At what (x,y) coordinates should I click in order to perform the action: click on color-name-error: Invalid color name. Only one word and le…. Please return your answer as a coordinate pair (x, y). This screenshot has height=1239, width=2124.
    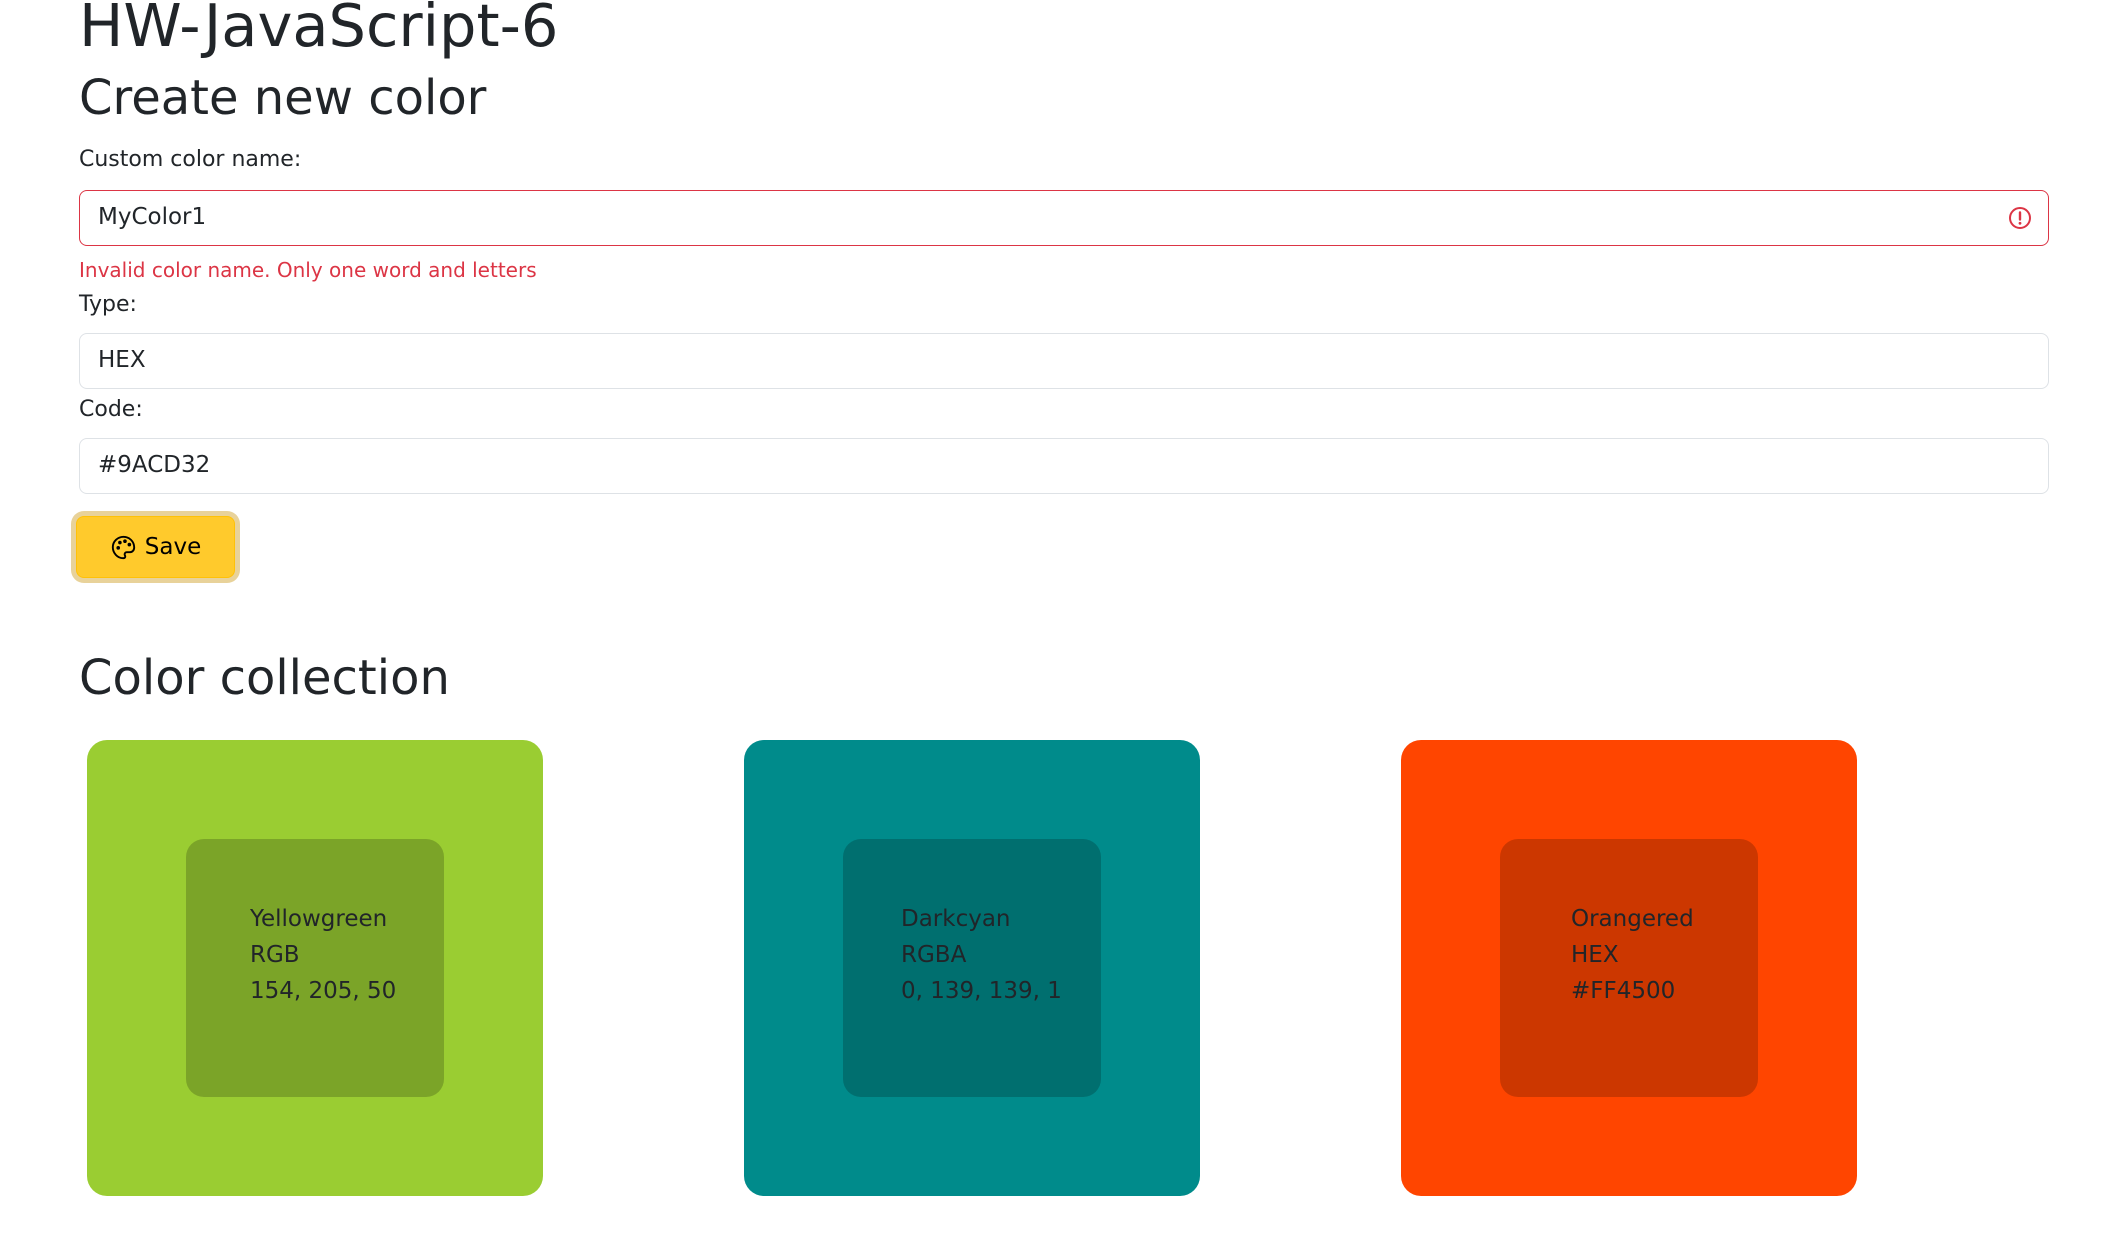
    Looking at the image, I should click on (308, 270).